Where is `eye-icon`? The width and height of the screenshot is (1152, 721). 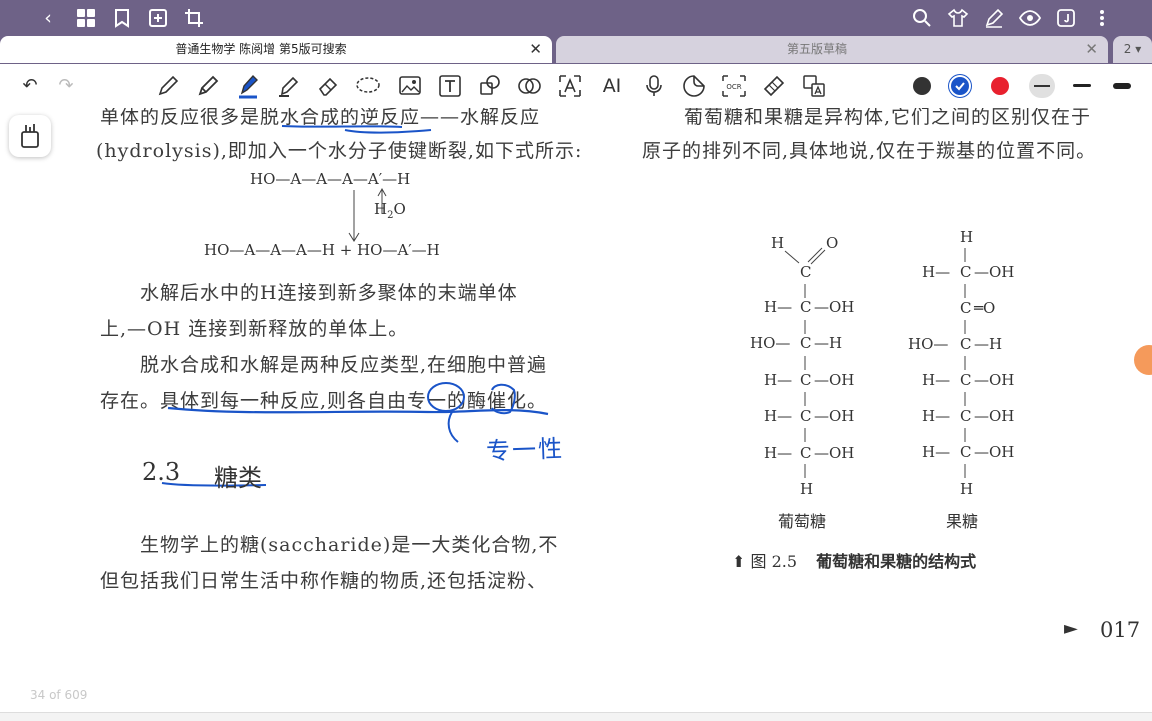 eye-icon is located at coordinates (1030, 18).